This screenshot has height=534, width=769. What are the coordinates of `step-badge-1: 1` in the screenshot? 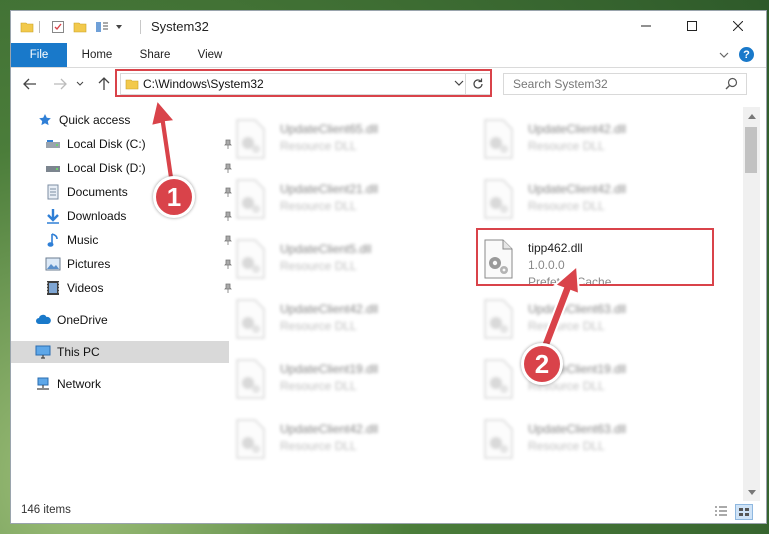 It's located at (174, 197).